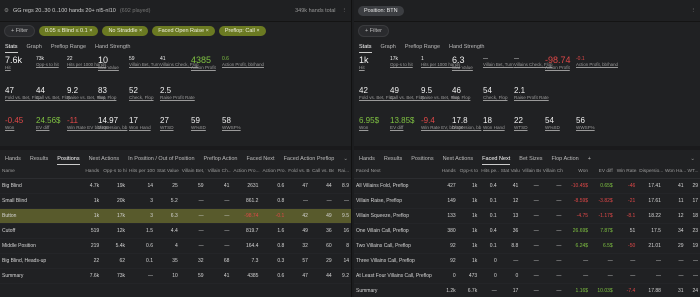 This screenshot has width=700, height=297. Describe the element at coordinates (381, 10) in the screenshot. I see `position-button: Position: BTN` at that location.